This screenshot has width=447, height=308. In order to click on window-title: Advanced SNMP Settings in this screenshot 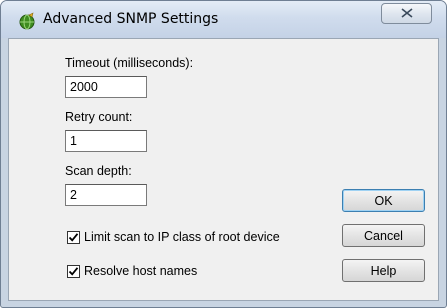, I will do `click(131, 19)`.